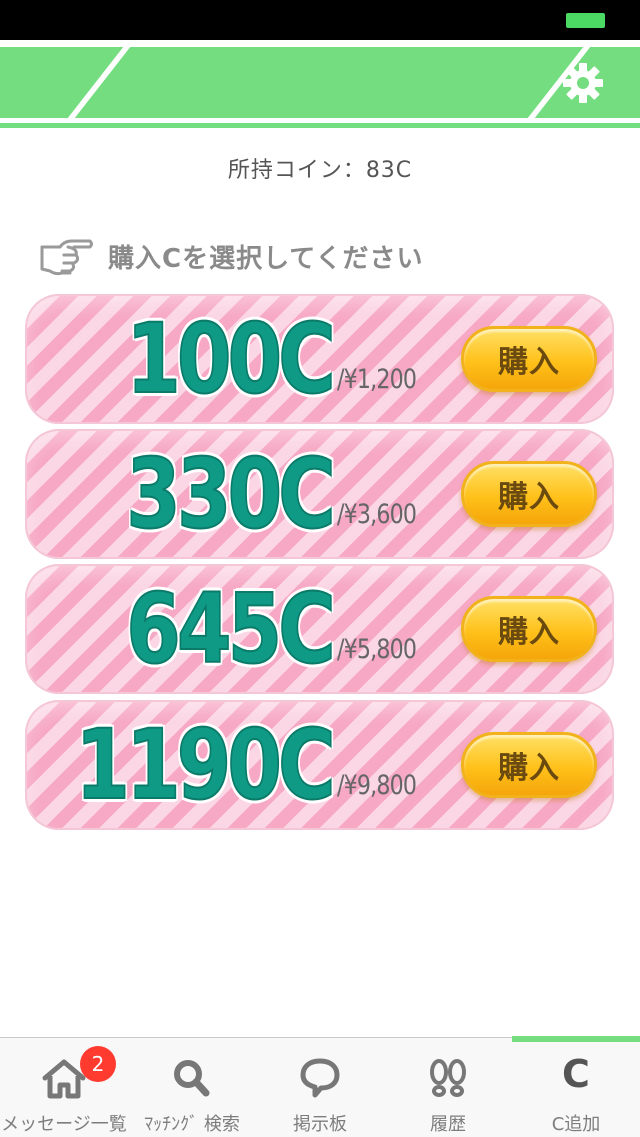 The image size is (640, 1137). What do you see at coordinates (448, 1124) in the screenshot?
I see `tab-label: 履歴` at bounding box center [448, 1124].